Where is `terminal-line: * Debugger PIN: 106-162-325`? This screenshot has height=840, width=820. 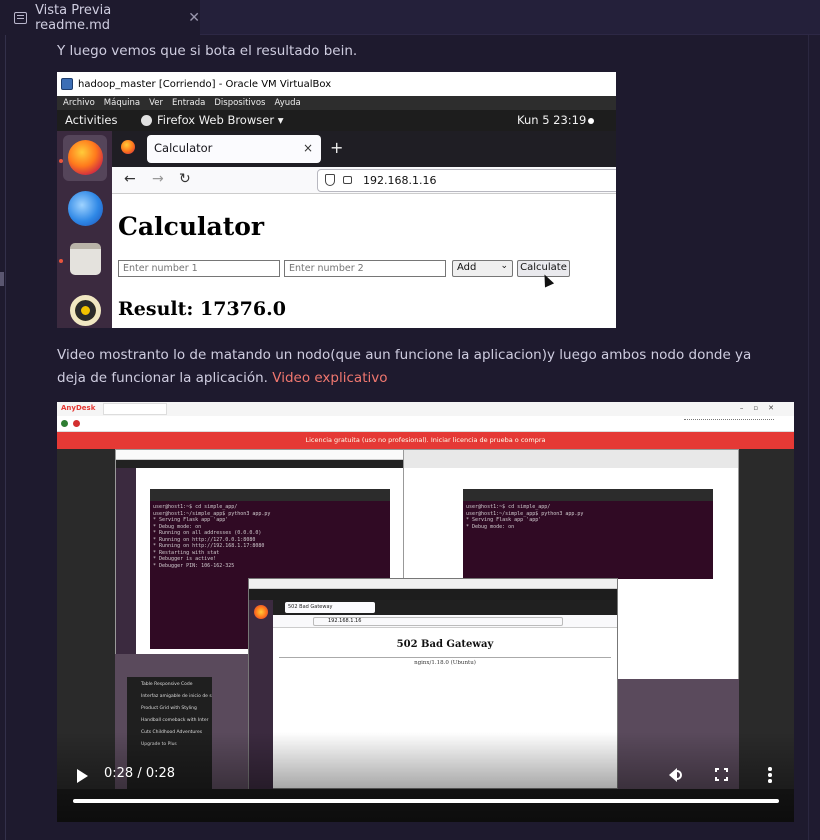 terminal-line: * Debugger PIN: 106-162-325 is located at coordinates (194, 565).